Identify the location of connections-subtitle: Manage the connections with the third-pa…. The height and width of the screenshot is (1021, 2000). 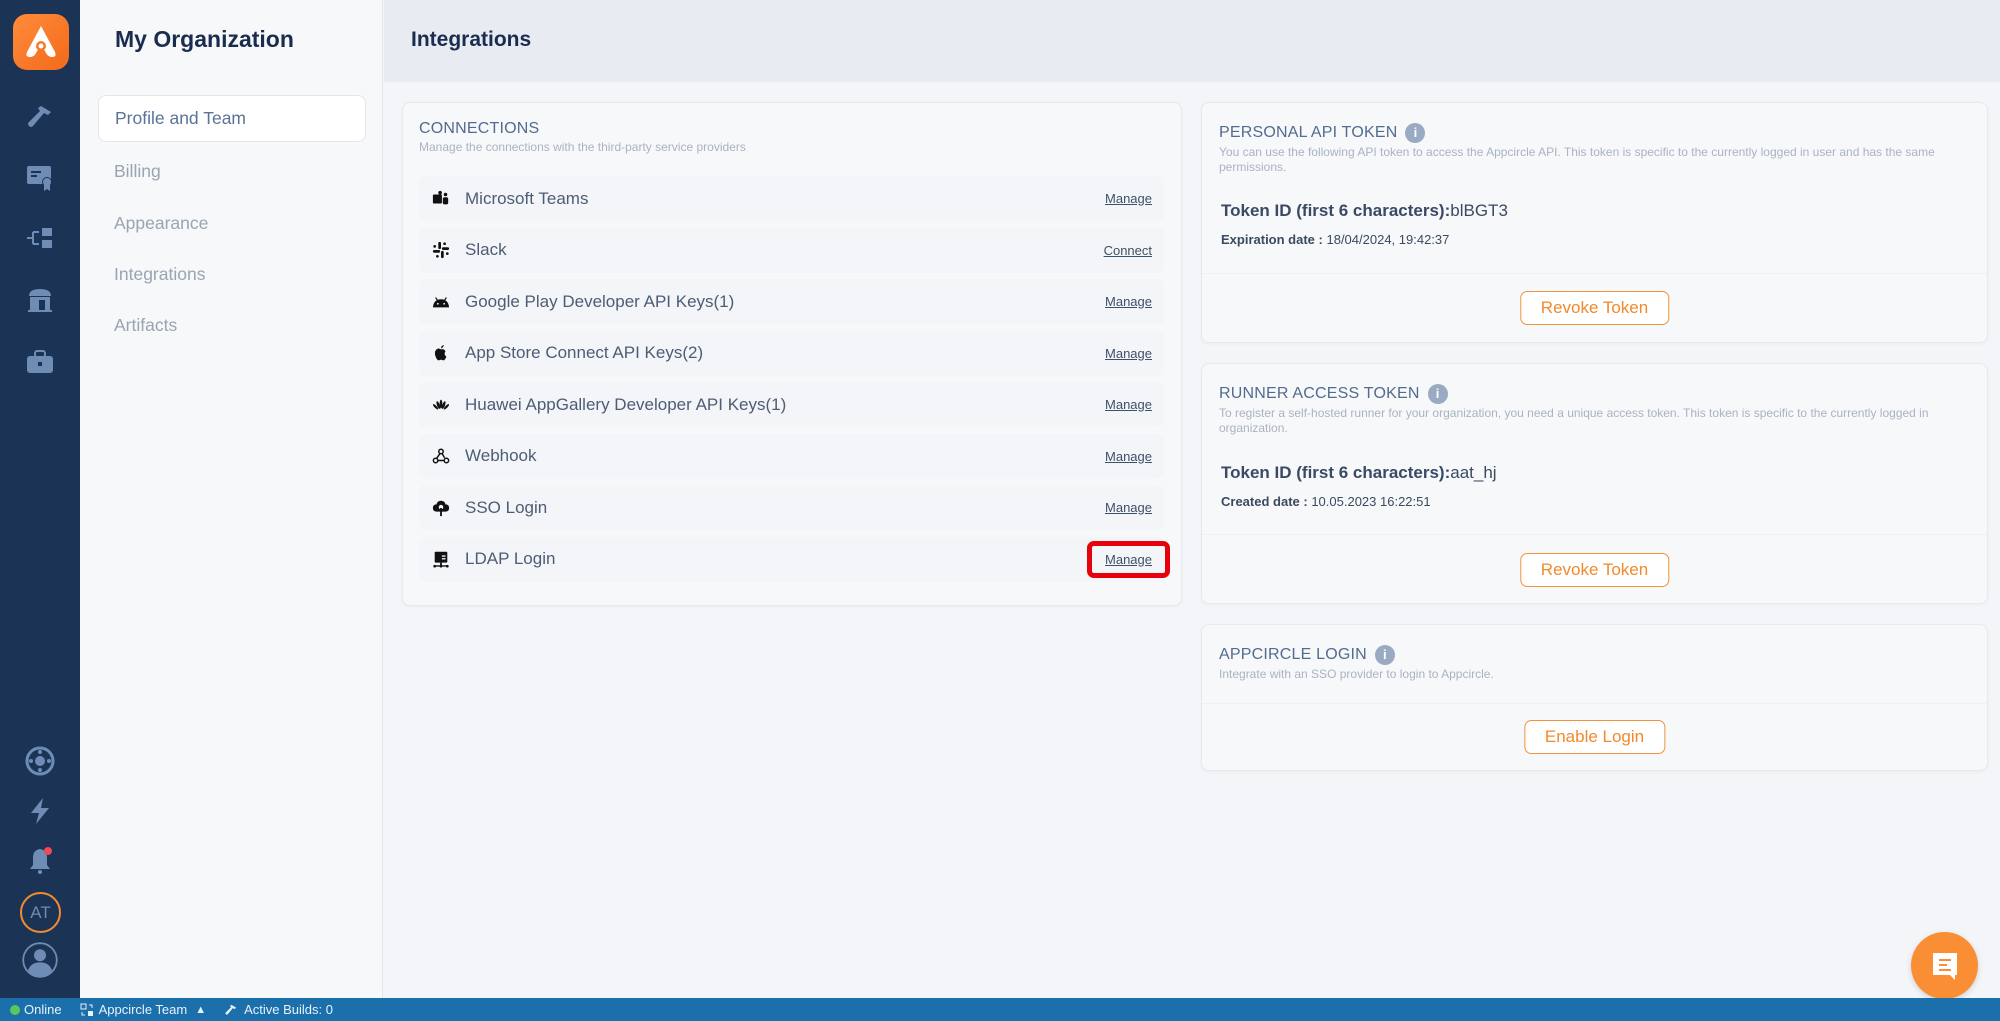
(582, 147).